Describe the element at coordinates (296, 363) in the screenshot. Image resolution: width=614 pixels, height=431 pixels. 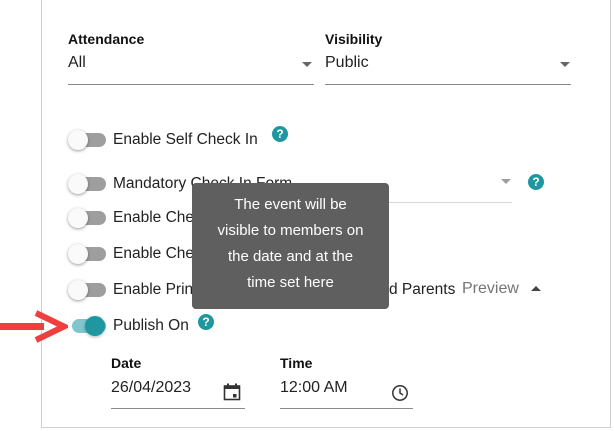
I see `time-label: Time` at that location.